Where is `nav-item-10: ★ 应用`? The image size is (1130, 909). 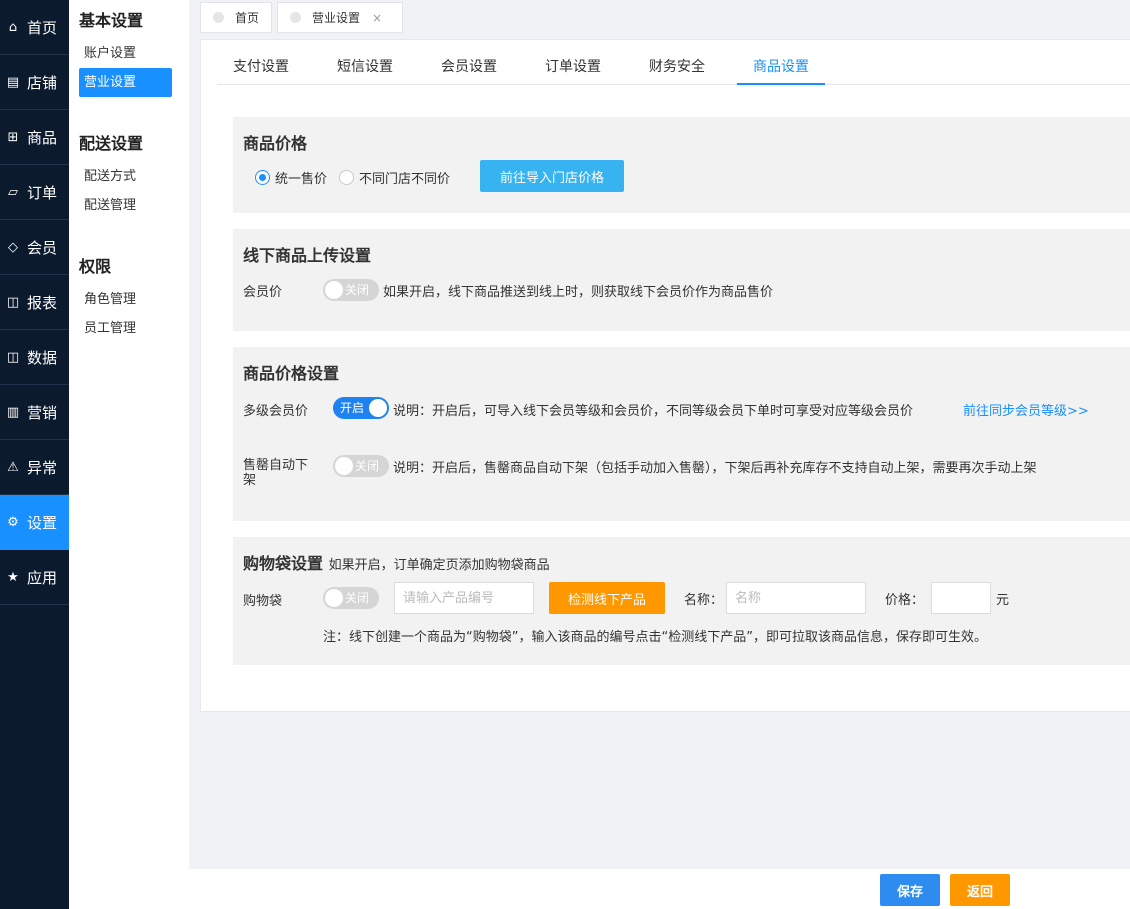
nav-item-10: ★ 应用 is located at coordinates (34, 577).